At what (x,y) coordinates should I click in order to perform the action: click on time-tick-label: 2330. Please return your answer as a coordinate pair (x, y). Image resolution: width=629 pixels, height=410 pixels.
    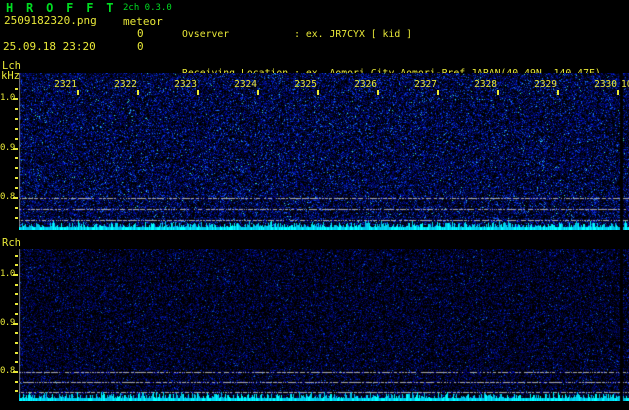
    Looking at the image, I should click on (605, 84).